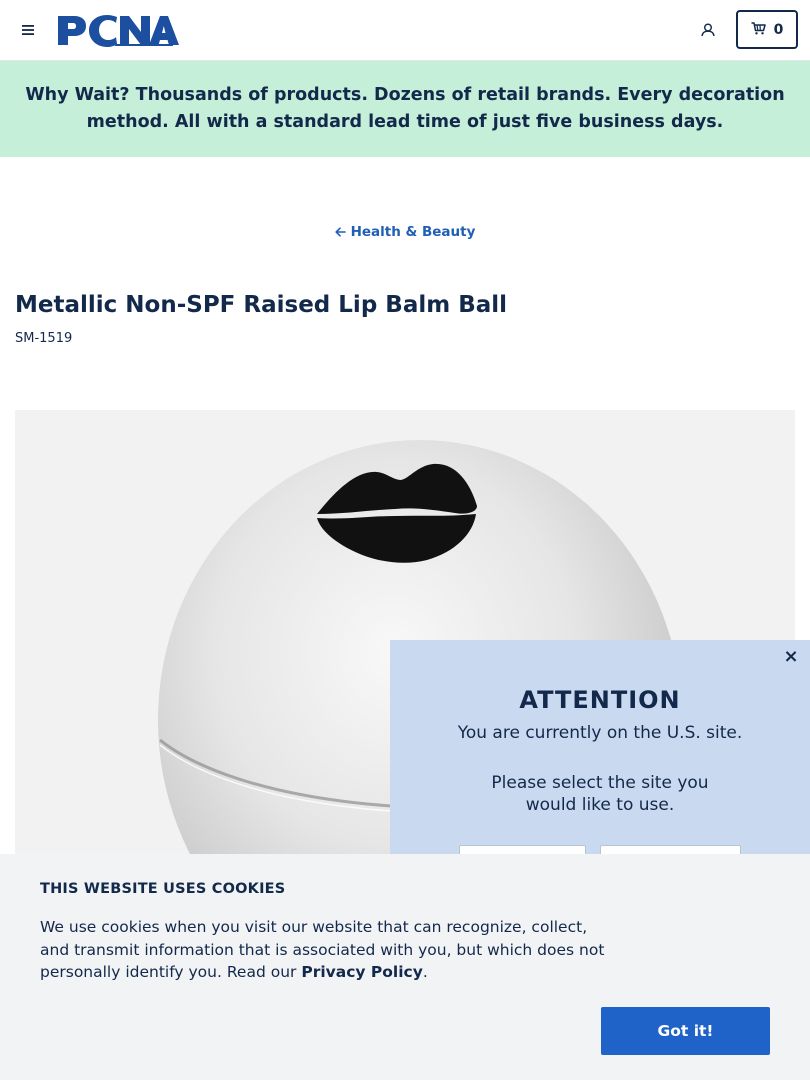  What do you see at coordinates (44, 338) in the screenshot?
I see `product-sku: SM-1519` at bounding box center [44, 338].